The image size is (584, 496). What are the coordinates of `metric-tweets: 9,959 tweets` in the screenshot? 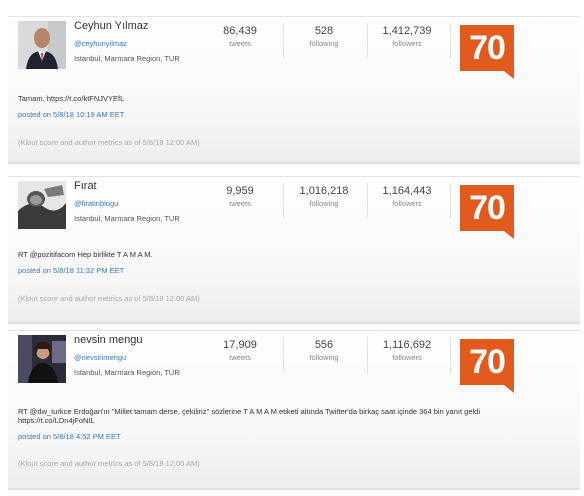 It's located at (240, 196).